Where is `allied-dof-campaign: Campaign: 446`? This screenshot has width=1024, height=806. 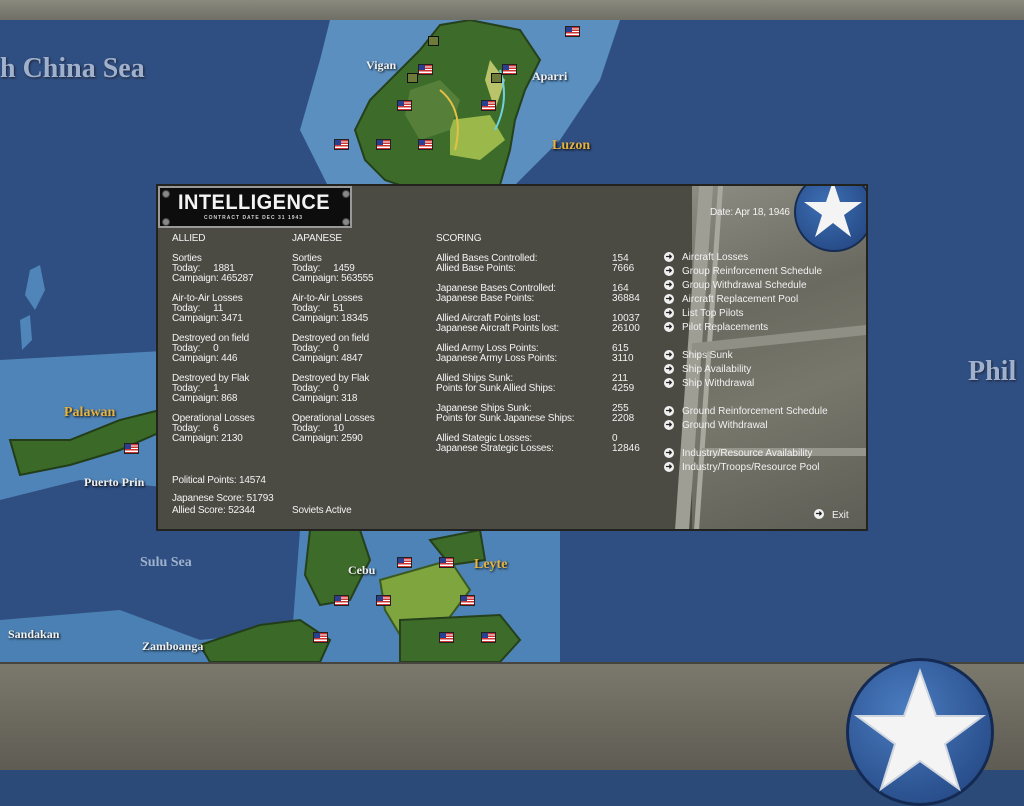 allied-dof-campaign: Campaign: 446 is located at coordinates (205, 358).